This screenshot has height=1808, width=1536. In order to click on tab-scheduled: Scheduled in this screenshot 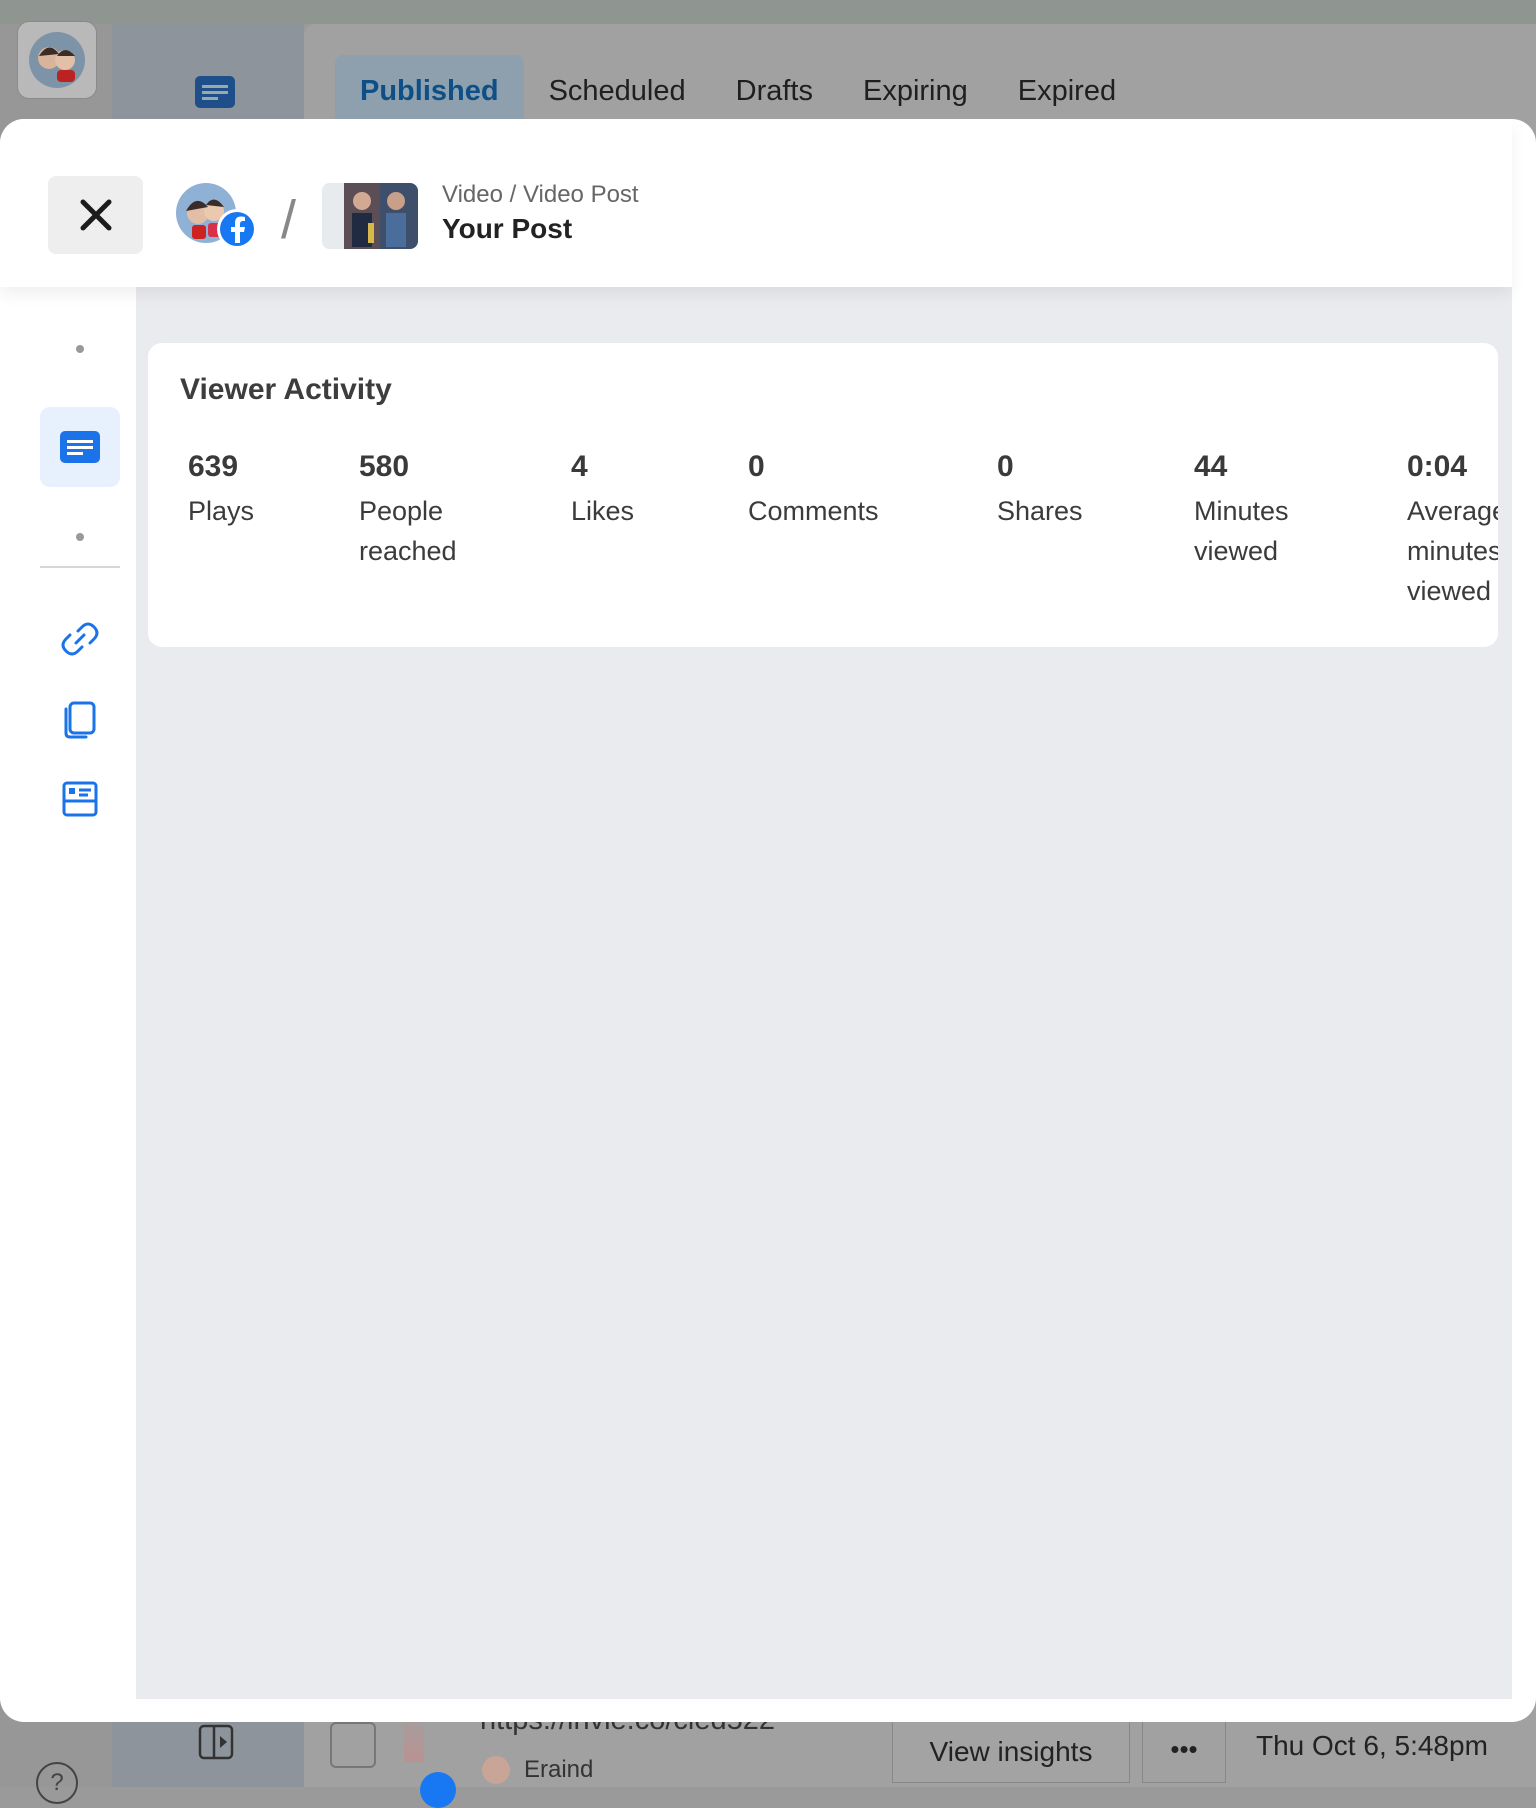, I will do `click(617, 87)`.